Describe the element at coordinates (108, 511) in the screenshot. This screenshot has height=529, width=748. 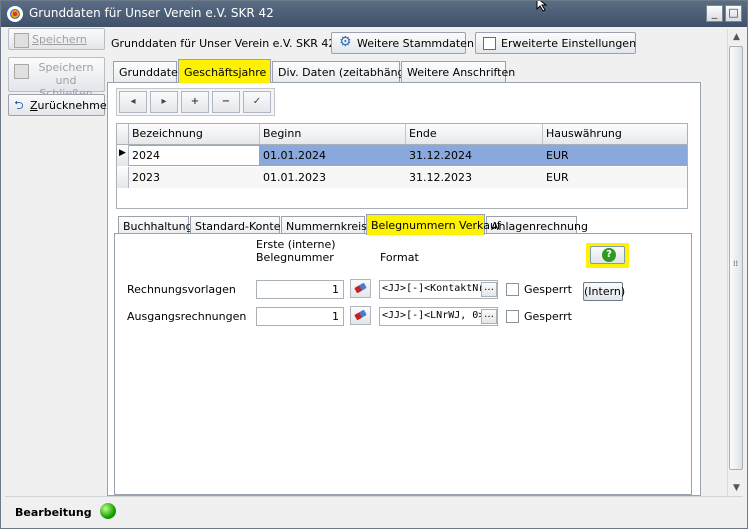
I see `status-indicator-icon` at that location.